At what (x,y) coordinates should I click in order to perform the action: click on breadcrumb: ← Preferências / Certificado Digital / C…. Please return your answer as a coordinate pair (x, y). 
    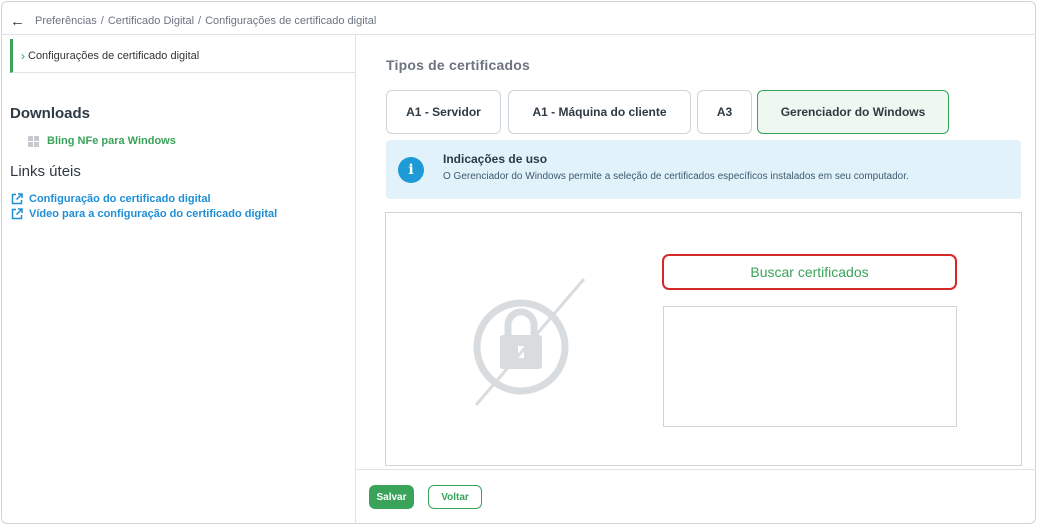
    Looking at the image, I should click on (193, 21).